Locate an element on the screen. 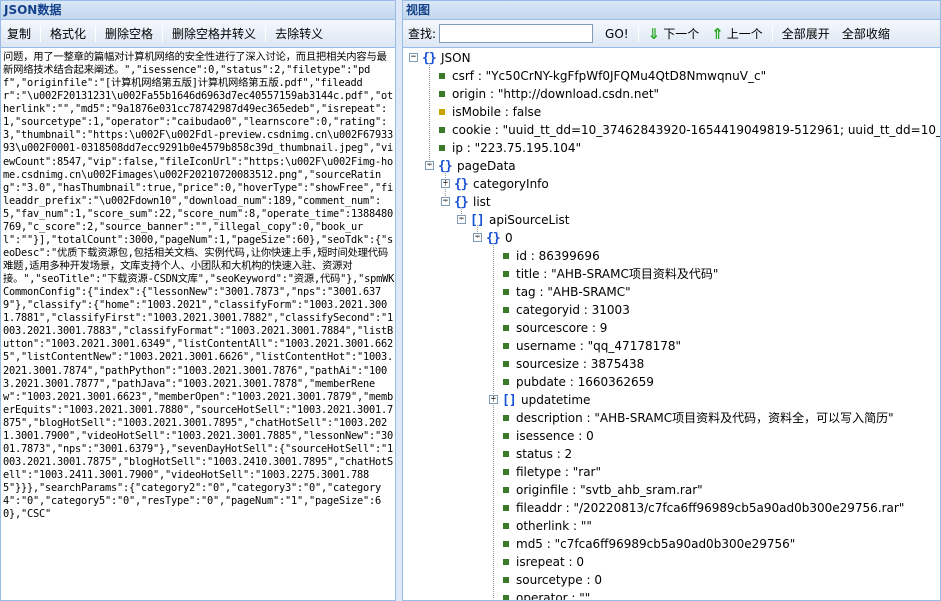 This screenshot has height=601, width=941. next-label: 下一个 is located at coordinates (681, 33).